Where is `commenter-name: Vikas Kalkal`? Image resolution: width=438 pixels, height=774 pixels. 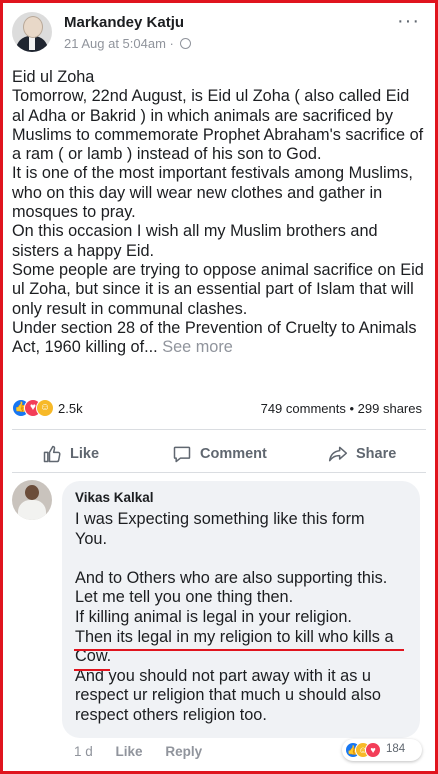 commenter-name: Vikas Kalkal is located at coordinates (114, 497).